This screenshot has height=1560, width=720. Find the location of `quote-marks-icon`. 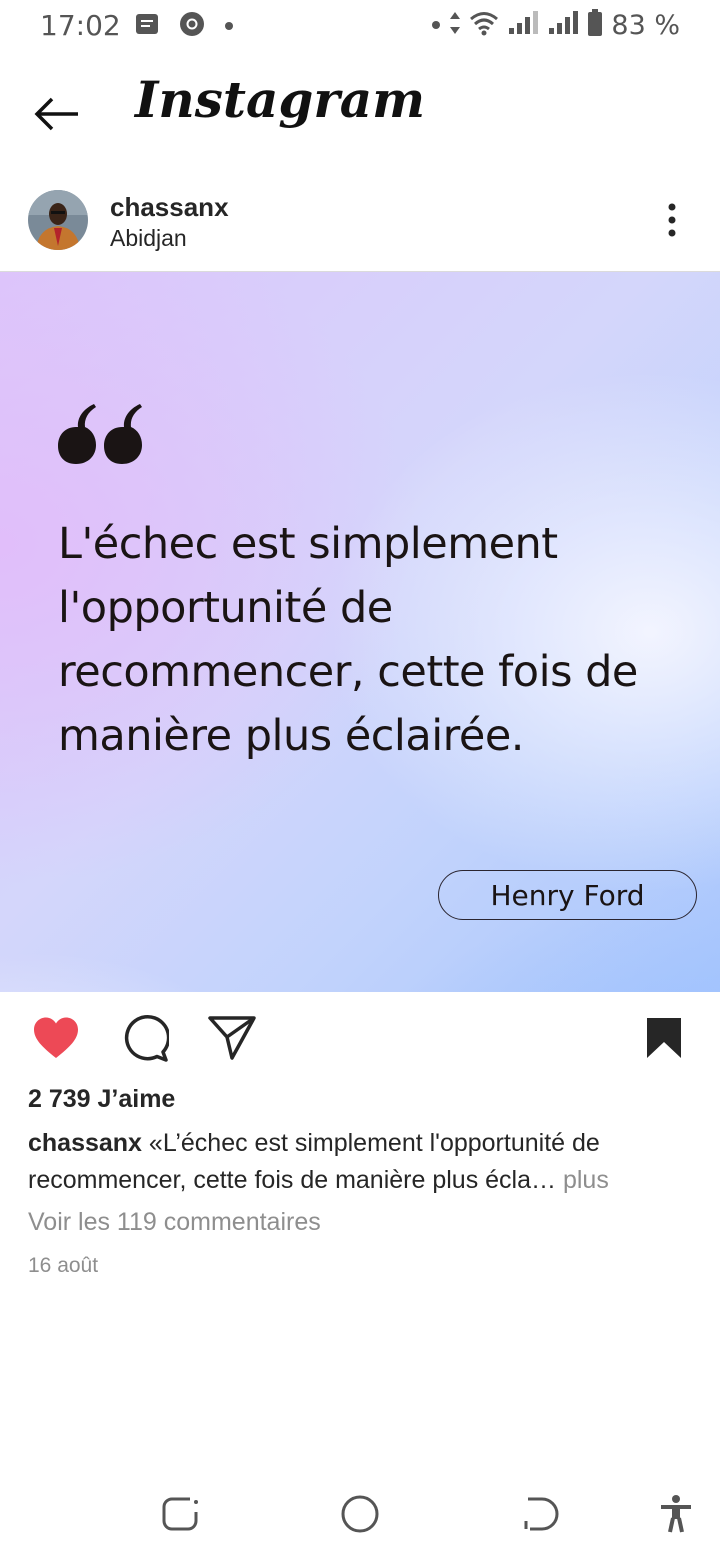

quote-marks-icon is located at coordinates (100, 436).